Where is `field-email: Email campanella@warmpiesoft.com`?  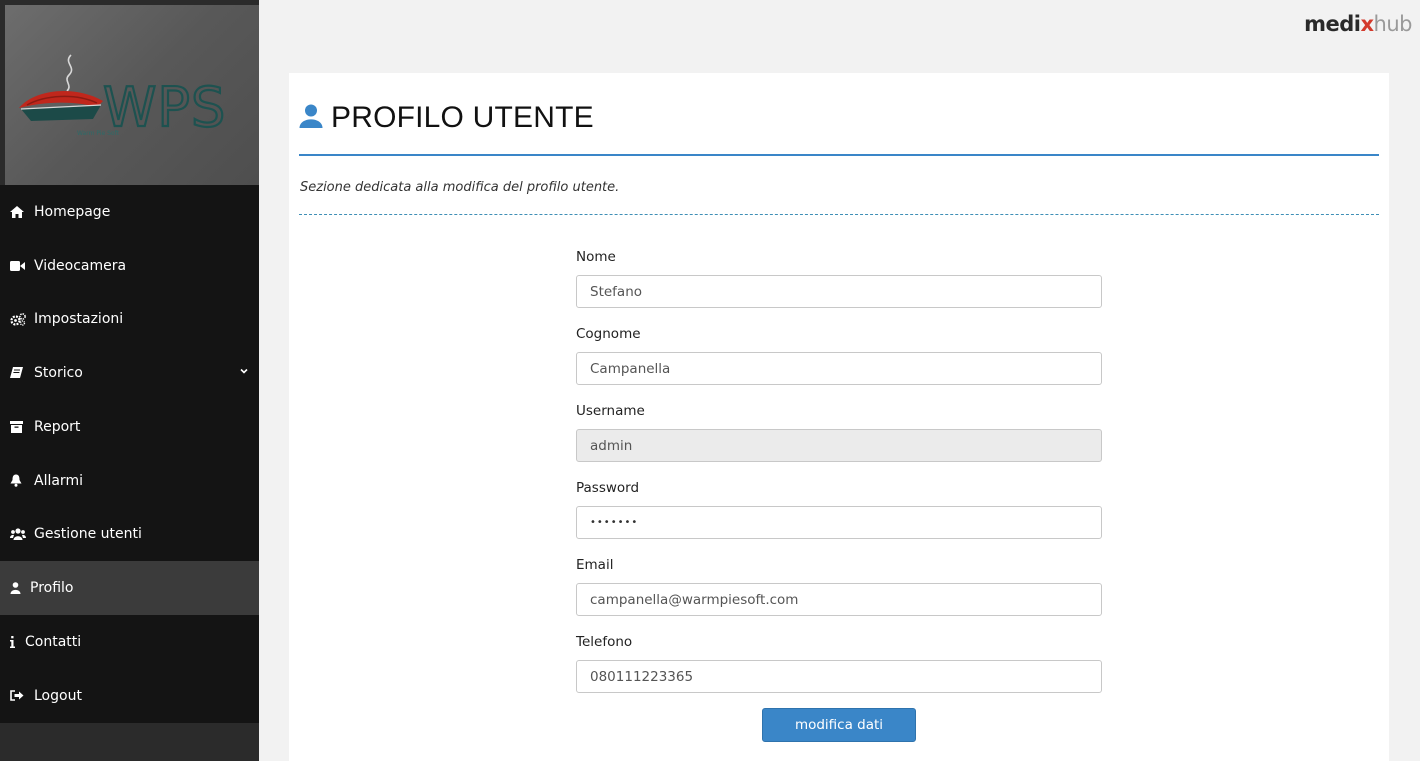 field-email: Email campanella@warmpiesoft.com is located at coordinates (839, 594).